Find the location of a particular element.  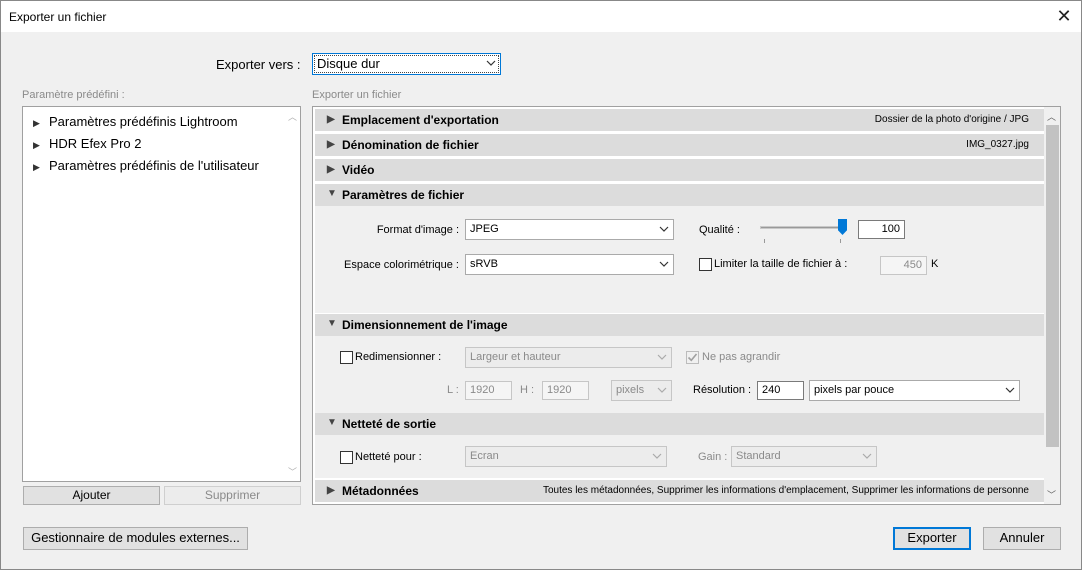

resize-mode-select: Largeur et hauteur is located at coordinates (568, 357).